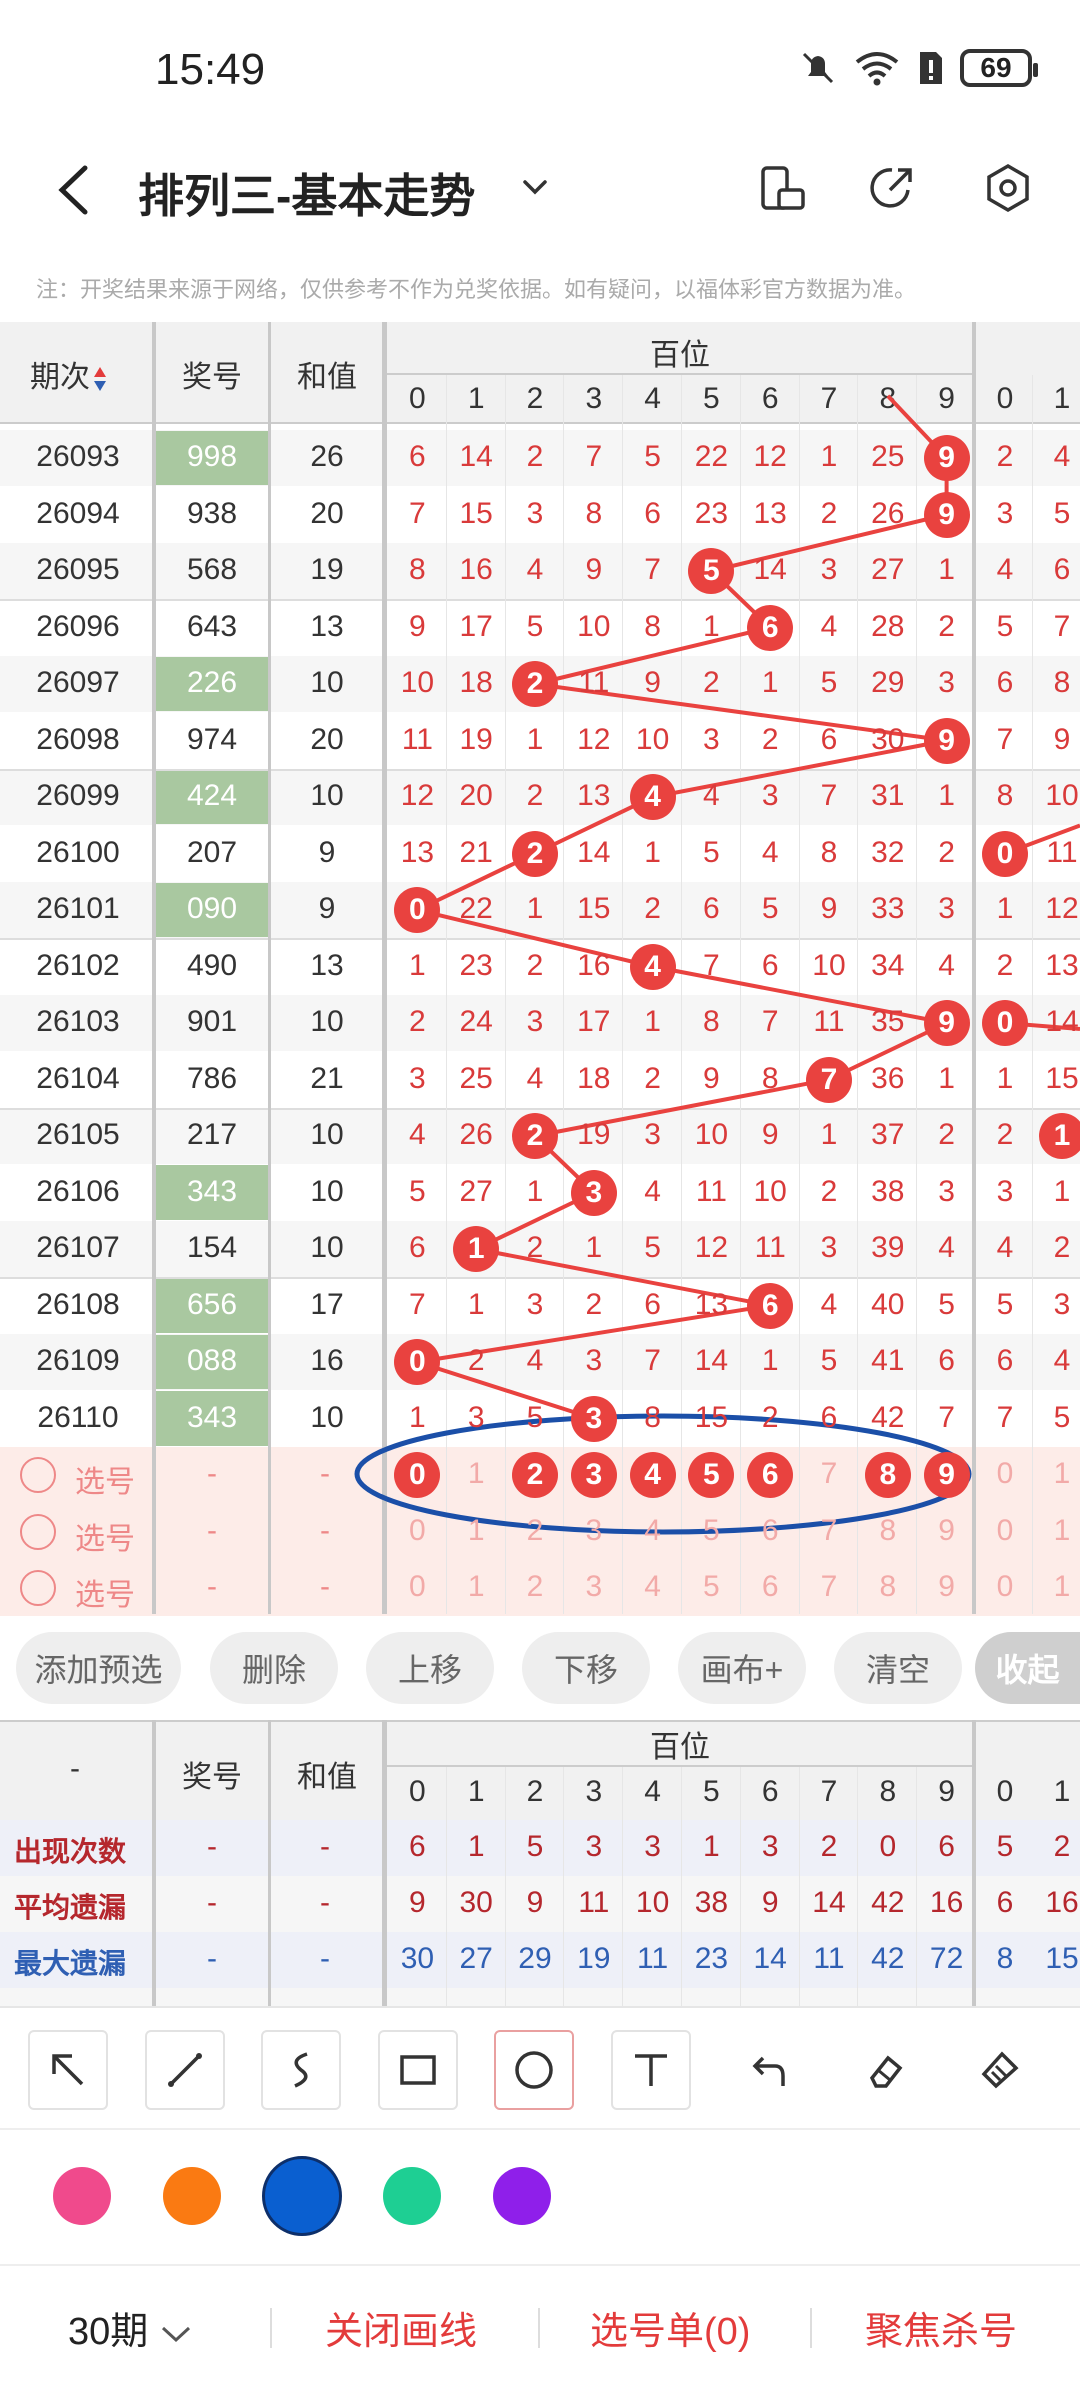 The height and width of the screenshot is (2400, 1080). What do you see at coordinates (184, 2070) in the screenshot?
I see `line-tool-button` at bounding box center [184, 2070].